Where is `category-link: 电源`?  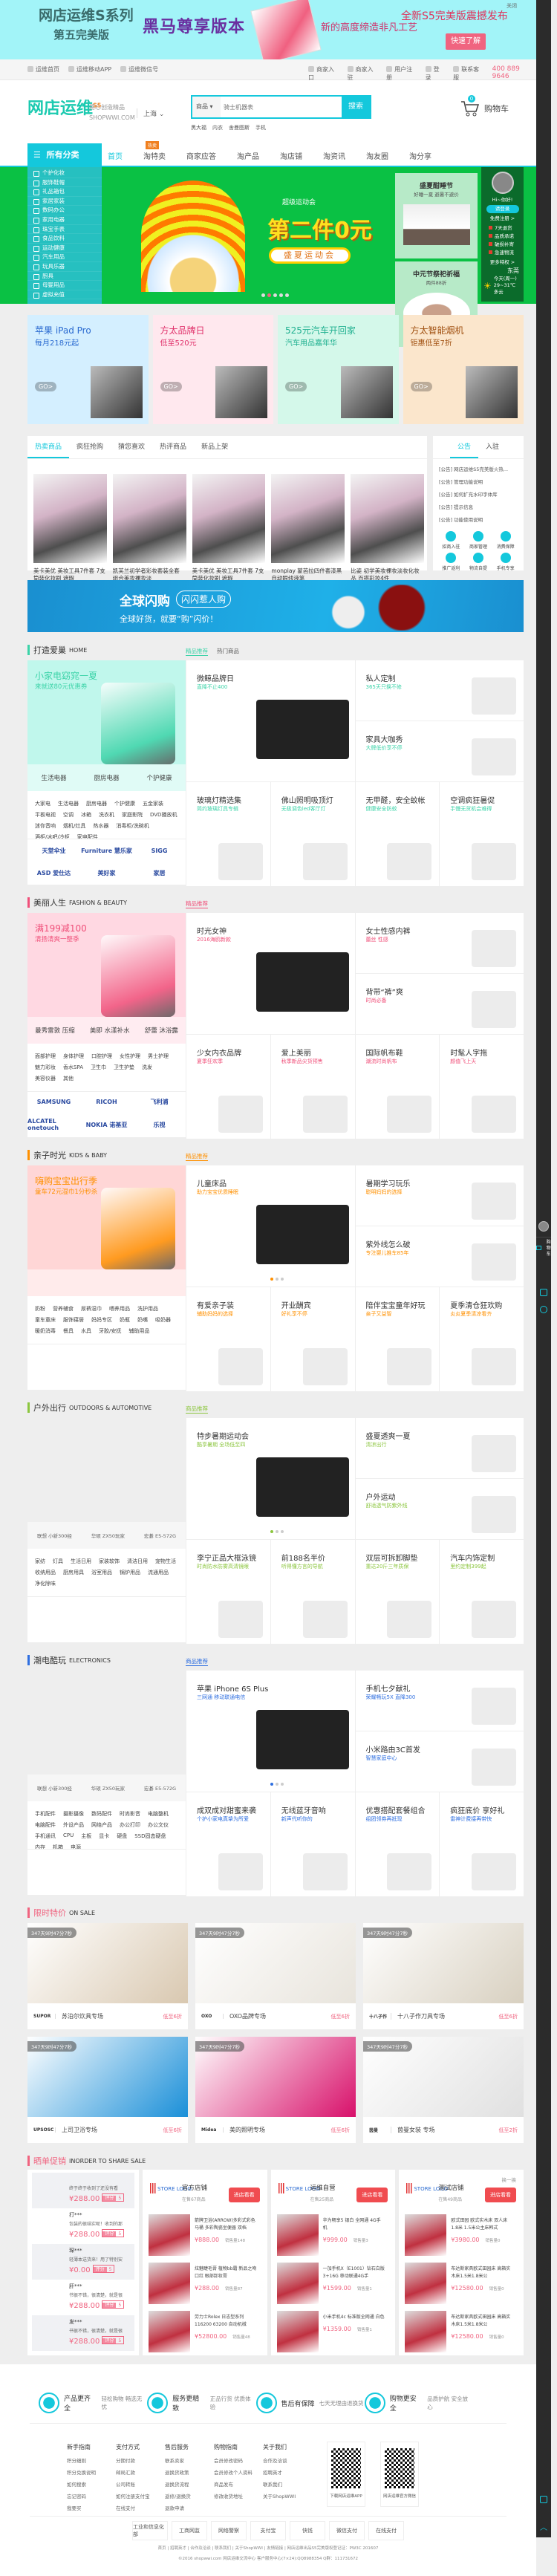
category-link: 电源 is located at coordinates (76, 1847).